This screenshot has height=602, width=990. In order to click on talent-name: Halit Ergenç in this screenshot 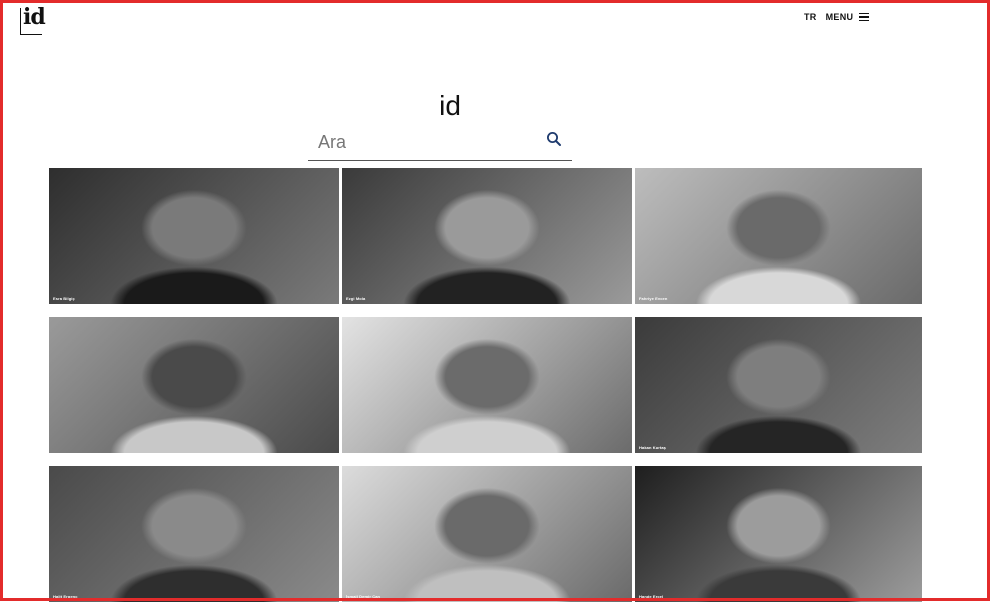, I will do `click(65, 596)`.